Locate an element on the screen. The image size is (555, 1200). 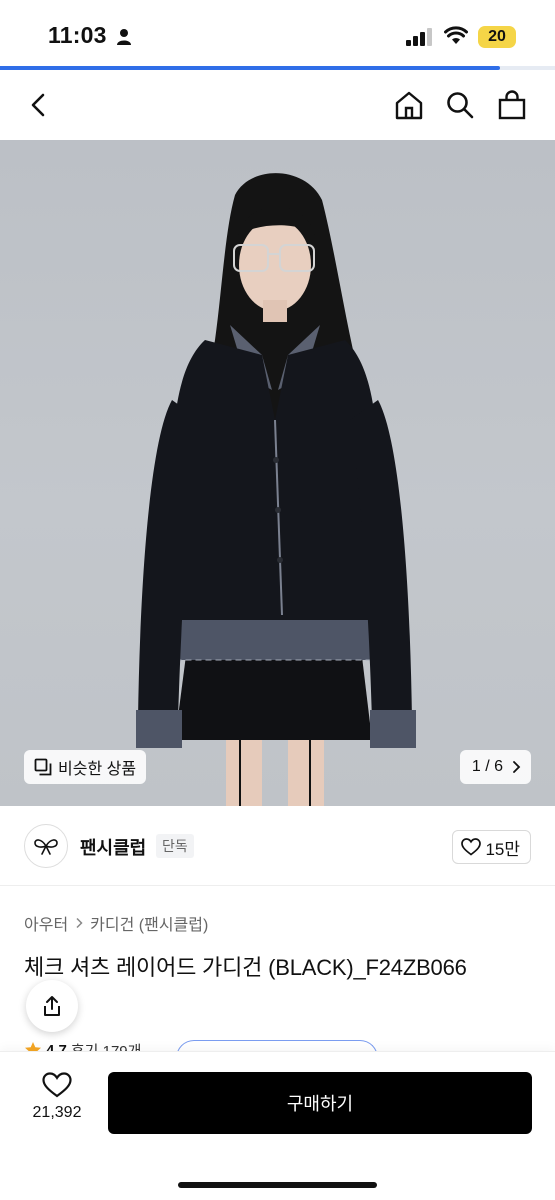
wishlist-count: 21,392 is located at coordinates (57, 1112).